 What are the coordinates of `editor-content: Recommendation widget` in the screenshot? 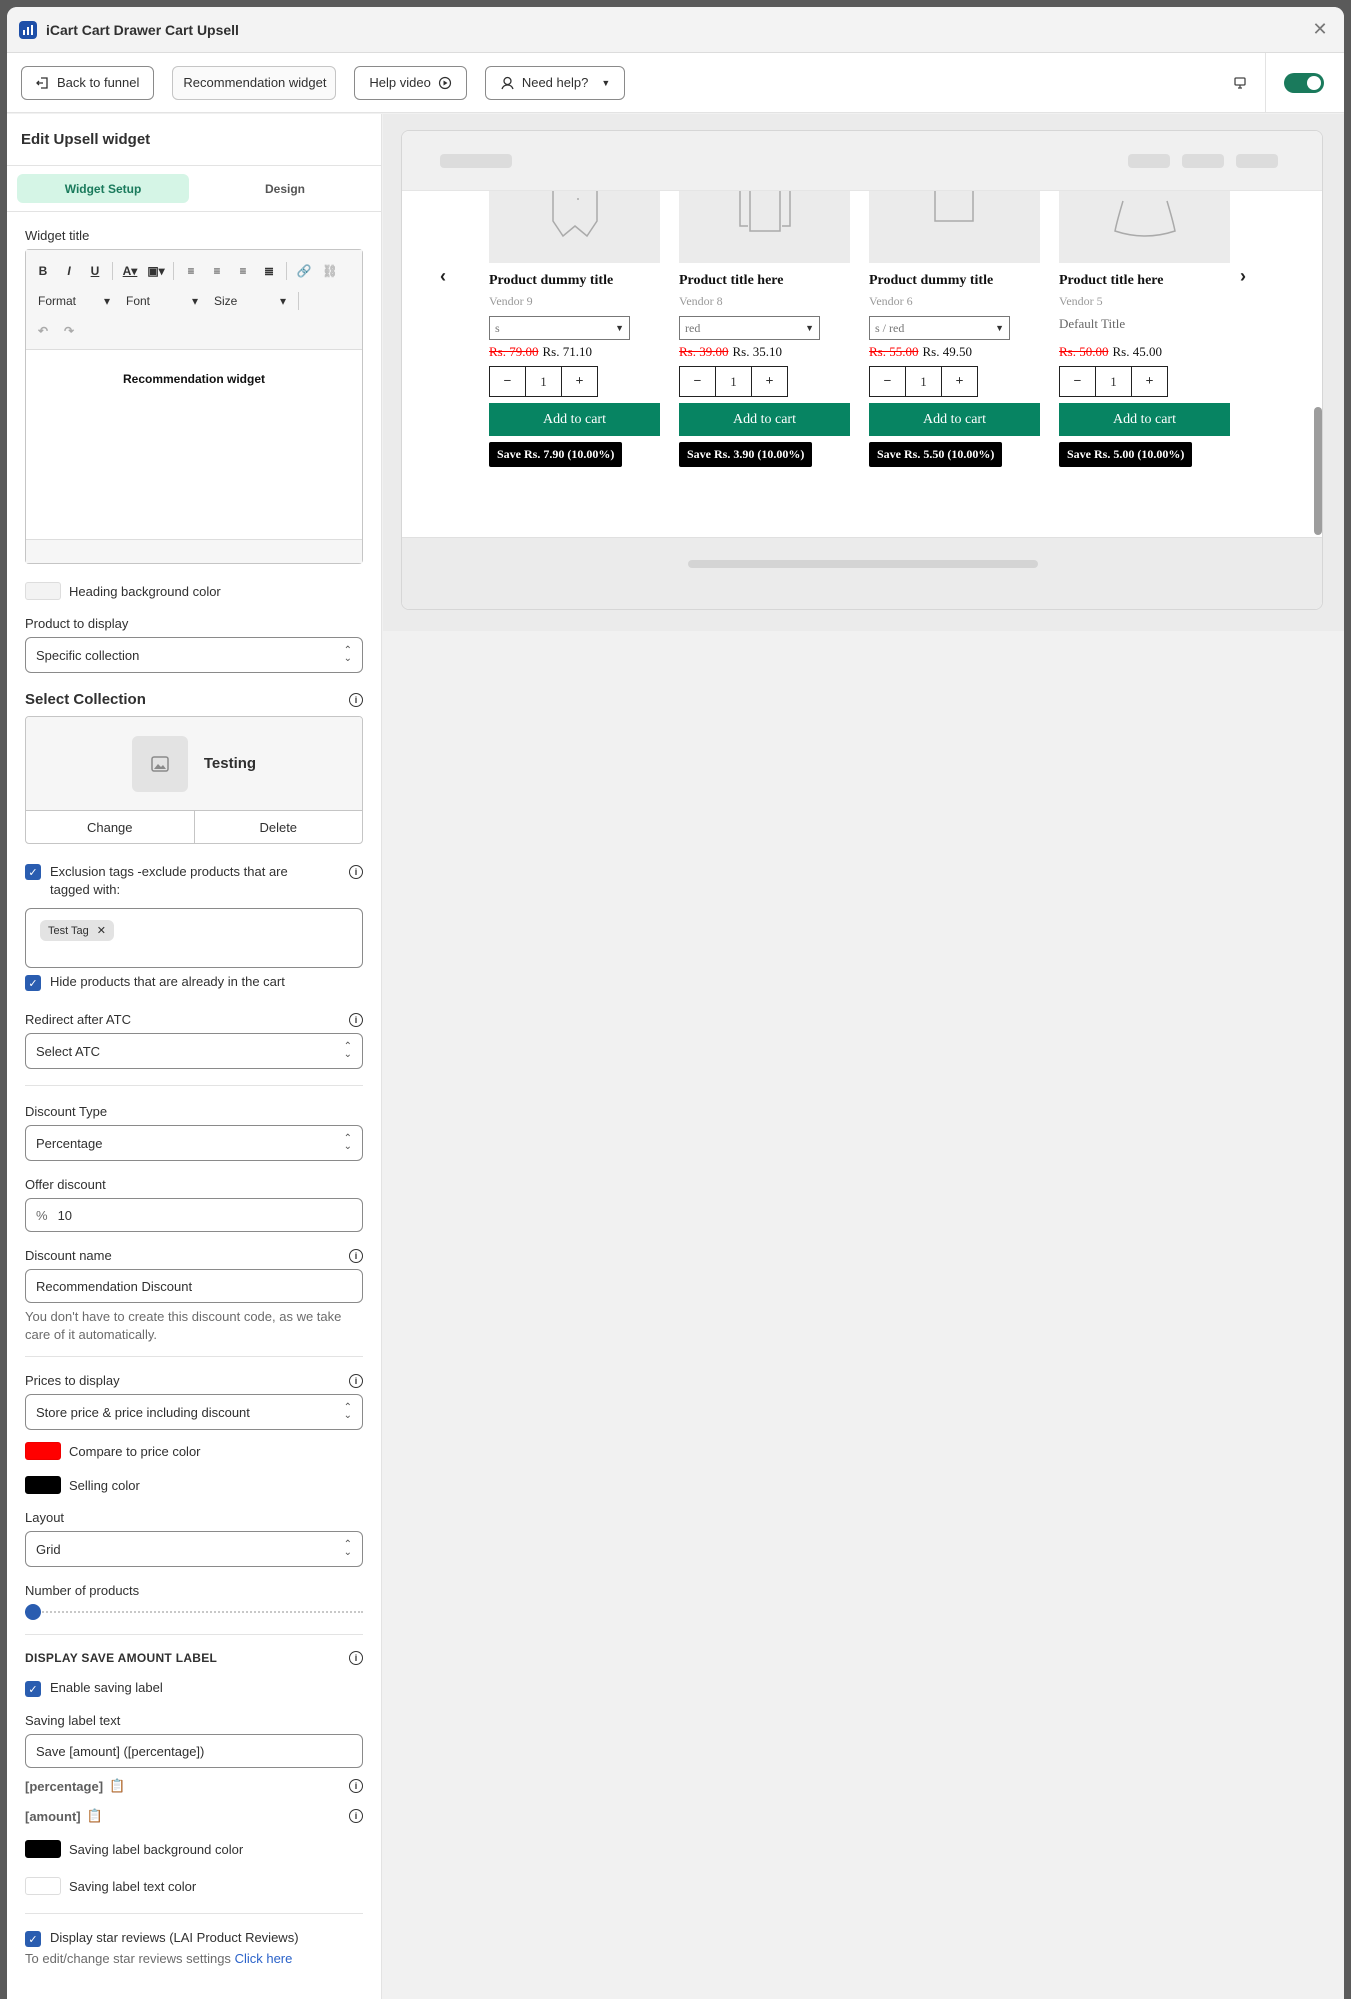 It's located at (194, 444).